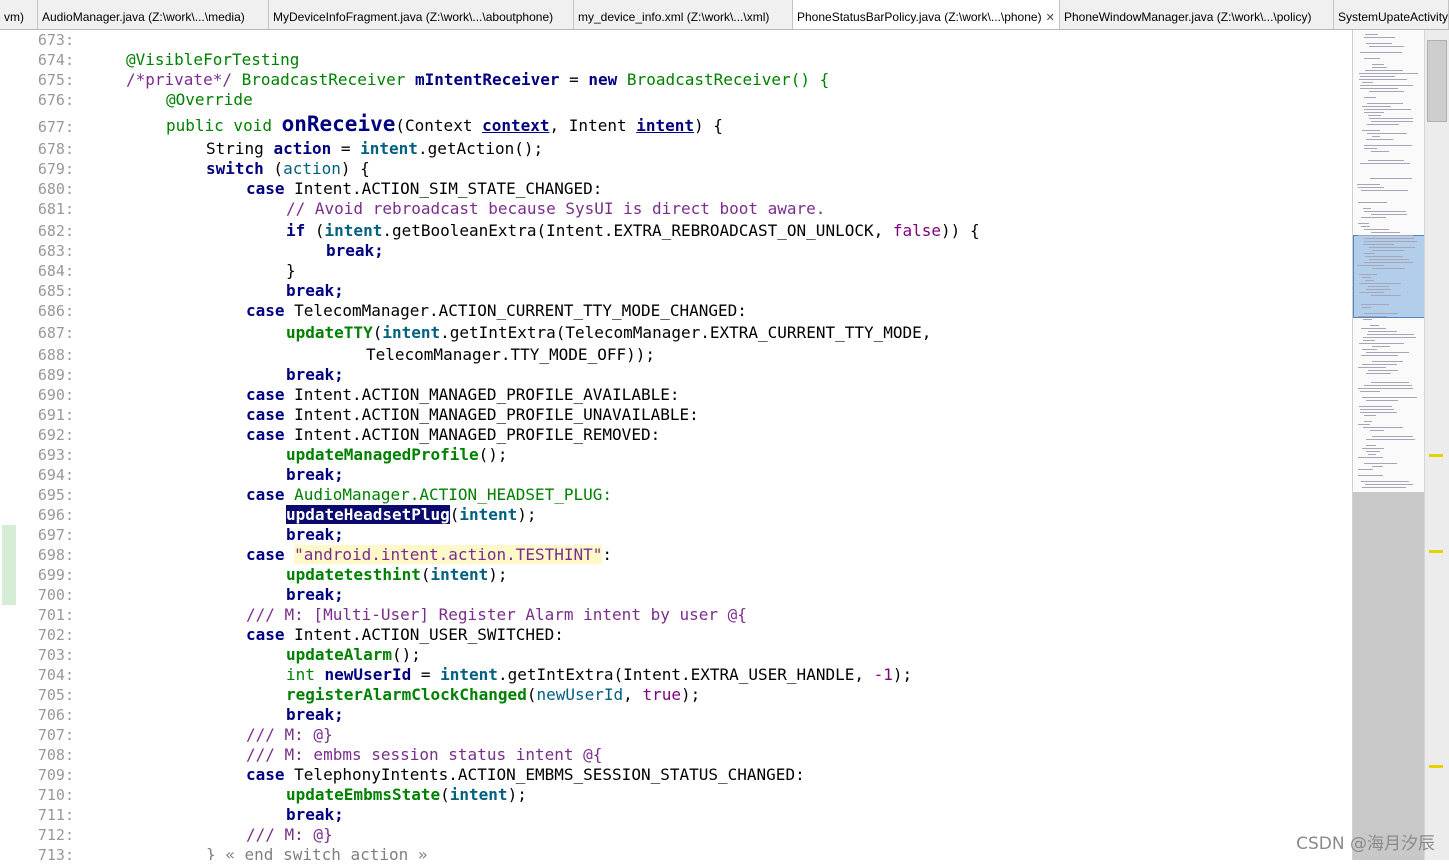 This screenshot has height=865, width=1449. What do you see at coordinates (917, 230) in the screenshot?
I see `literal: false` at bounding box center [917, 230].